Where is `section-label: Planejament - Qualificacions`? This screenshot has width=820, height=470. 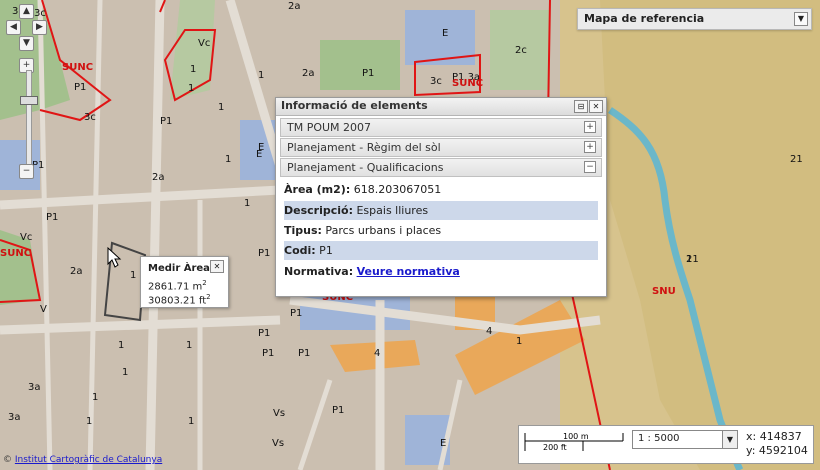
section-label: Planejament - Qualificacions is located at coordinates (365, 167).